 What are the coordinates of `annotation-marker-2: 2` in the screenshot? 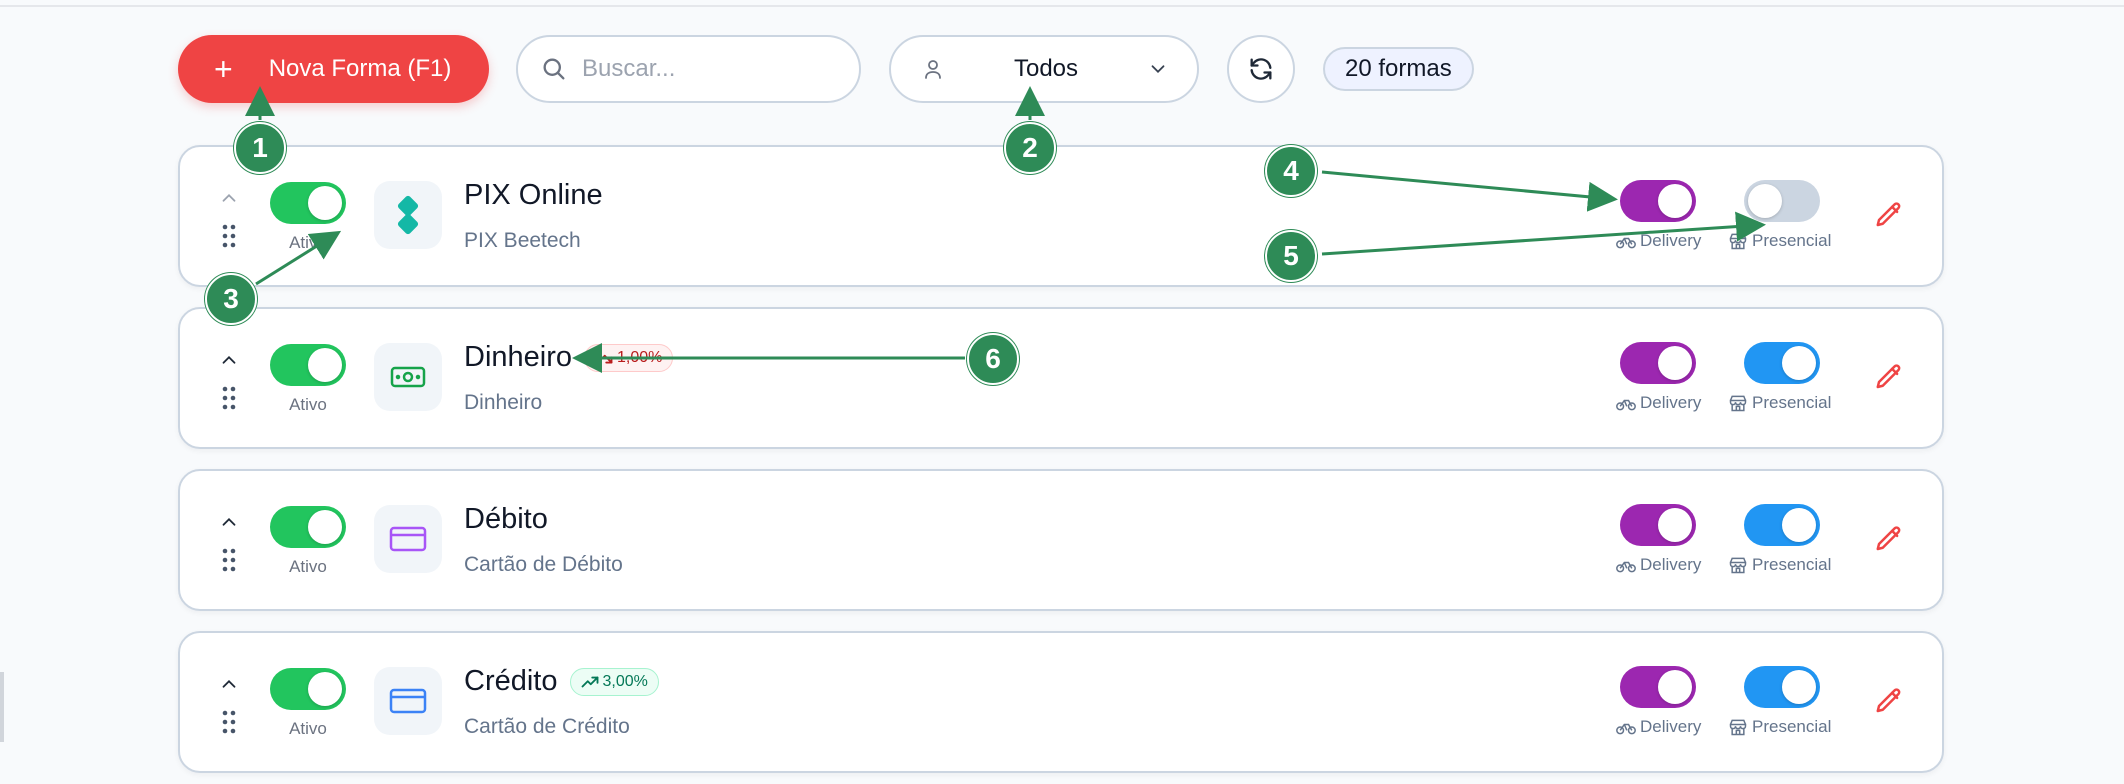 It's located at (1030, 148).